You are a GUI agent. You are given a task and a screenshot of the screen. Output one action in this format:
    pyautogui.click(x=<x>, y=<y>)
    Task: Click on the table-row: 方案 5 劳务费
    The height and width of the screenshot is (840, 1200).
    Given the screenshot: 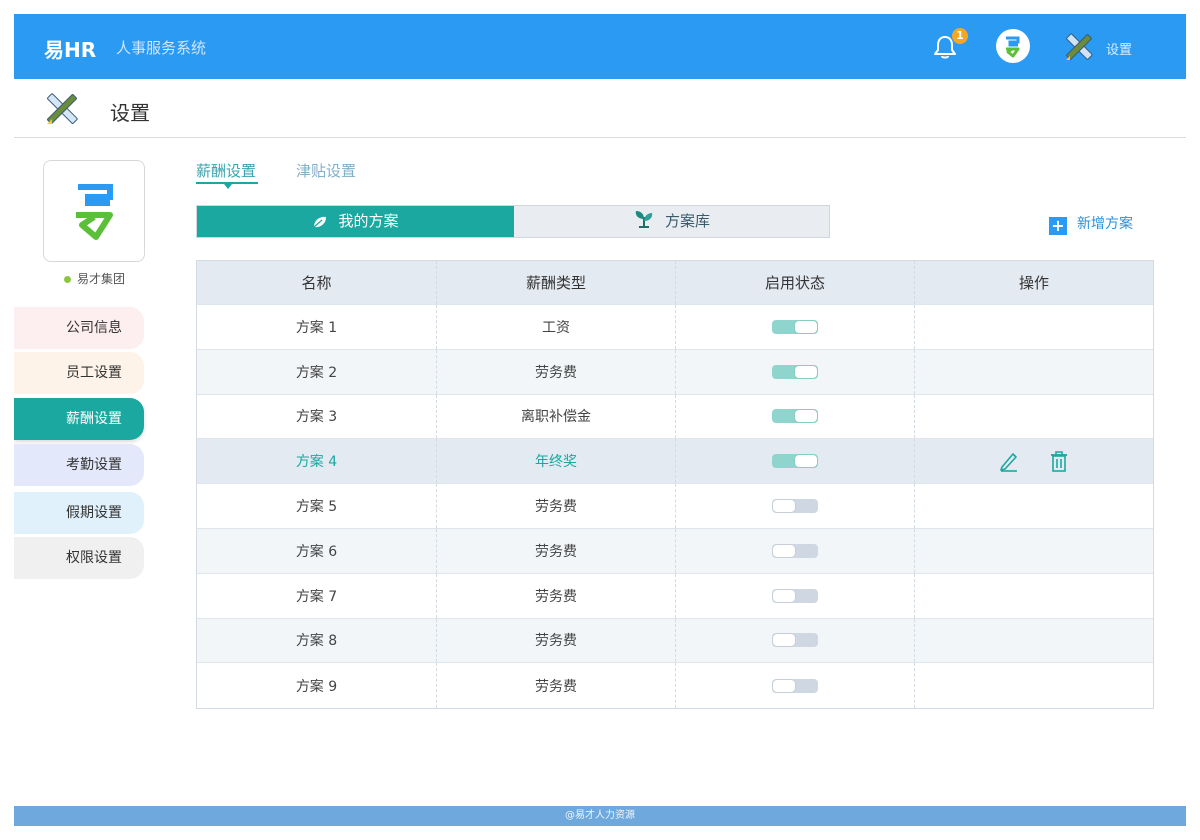 What is the action you would take?
    pyautogui.click(x=675, y=506)
    